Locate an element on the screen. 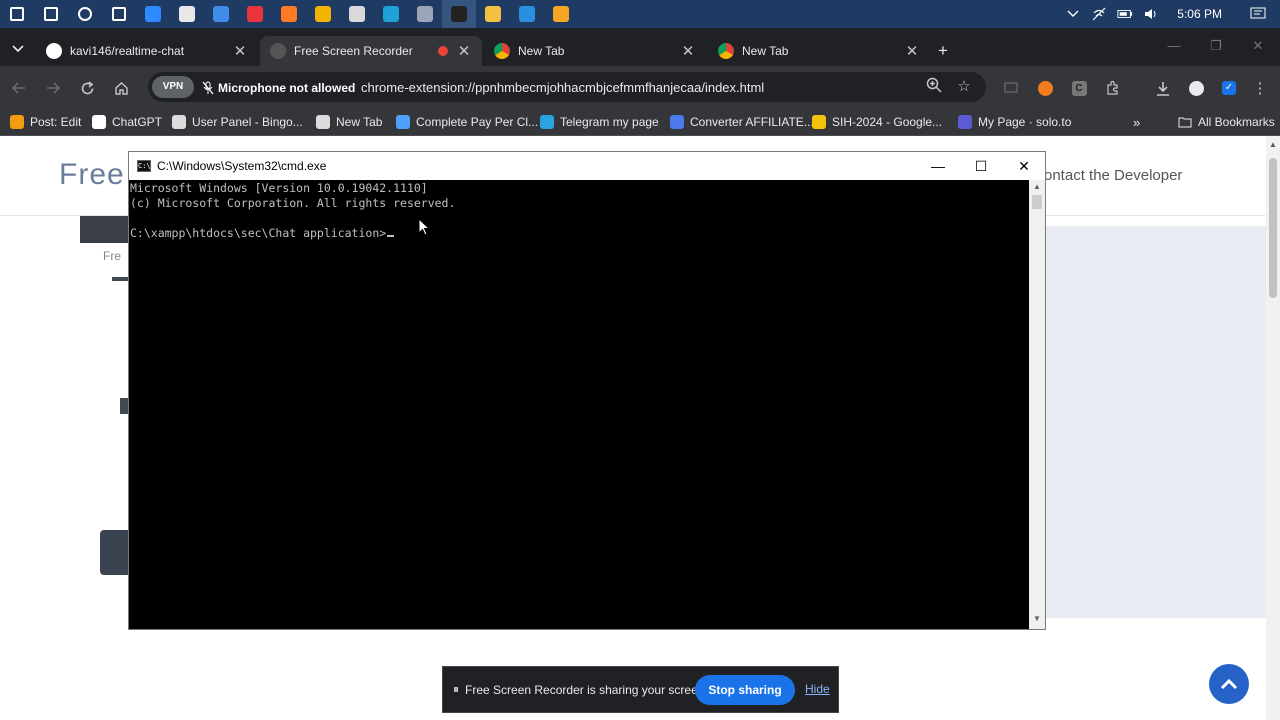 The image size is (1280, 720). more-bookmarks-chevron-icon: » is located at coordinates (1136, 122).